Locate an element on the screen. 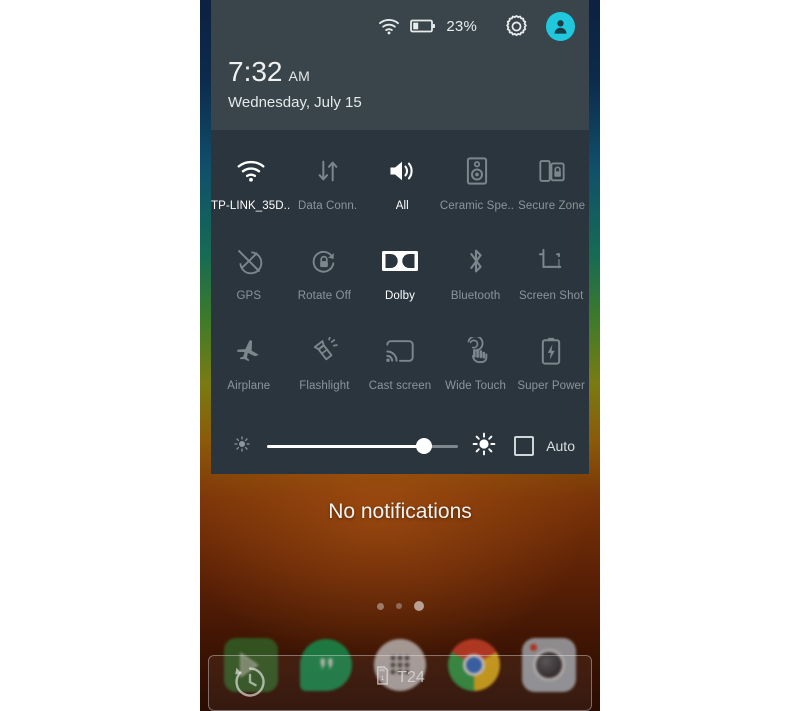 This screenshot has height=711, width=800. wide-touch-icon is located at coordinates (476, 351).